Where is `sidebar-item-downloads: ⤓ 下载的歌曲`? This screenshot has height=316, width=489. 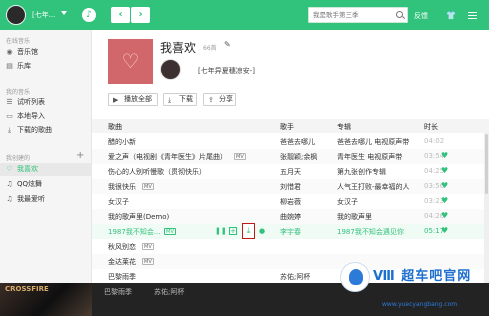
sidebar-item-downloads: ⤓ 下载的歌曲 is located at coordinates (45, 130).